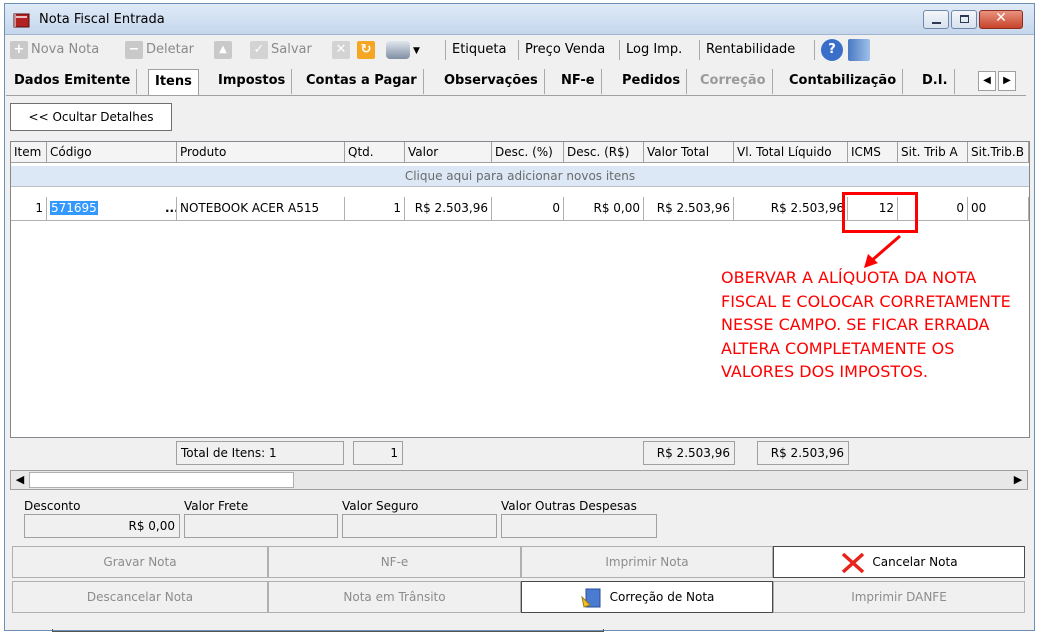 This screenshot has width=1039, height=637. Describe the element at coordinates (689, 152) in the screenshot. I see `column-header-valor-total: Valor Total` at that location.